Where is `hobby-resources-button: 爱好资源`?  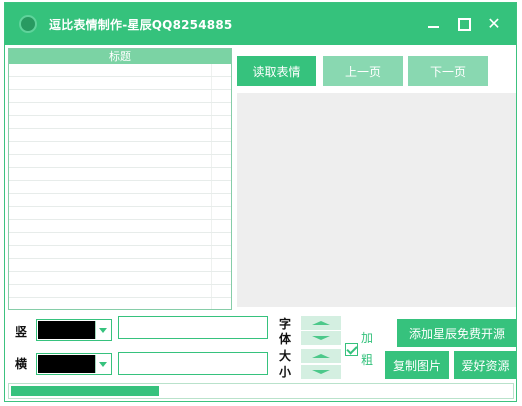
hobby-resources-button: 爱好资源 is located at coordinates (485, 365).